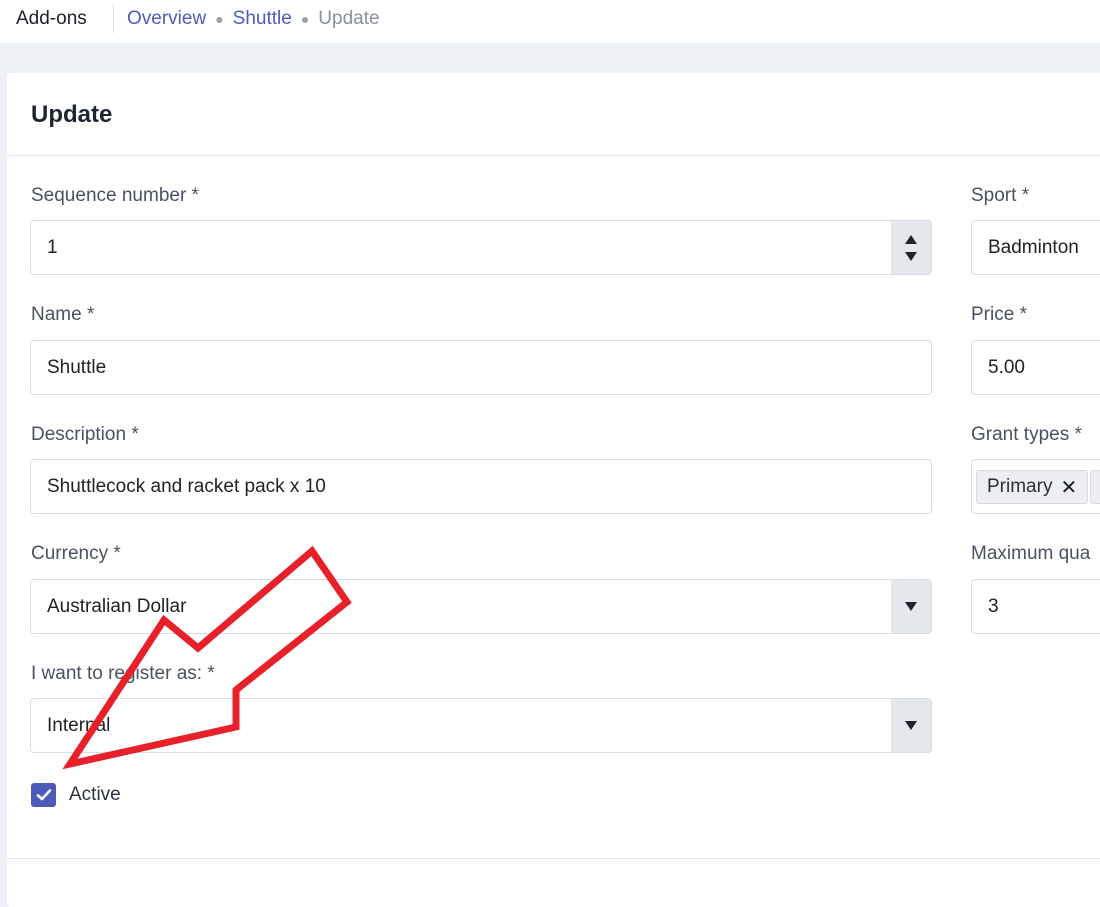 The height and width of the screenshot is (907, 1100). I want to click on sequence-number-value: 1, so click(52, 247).